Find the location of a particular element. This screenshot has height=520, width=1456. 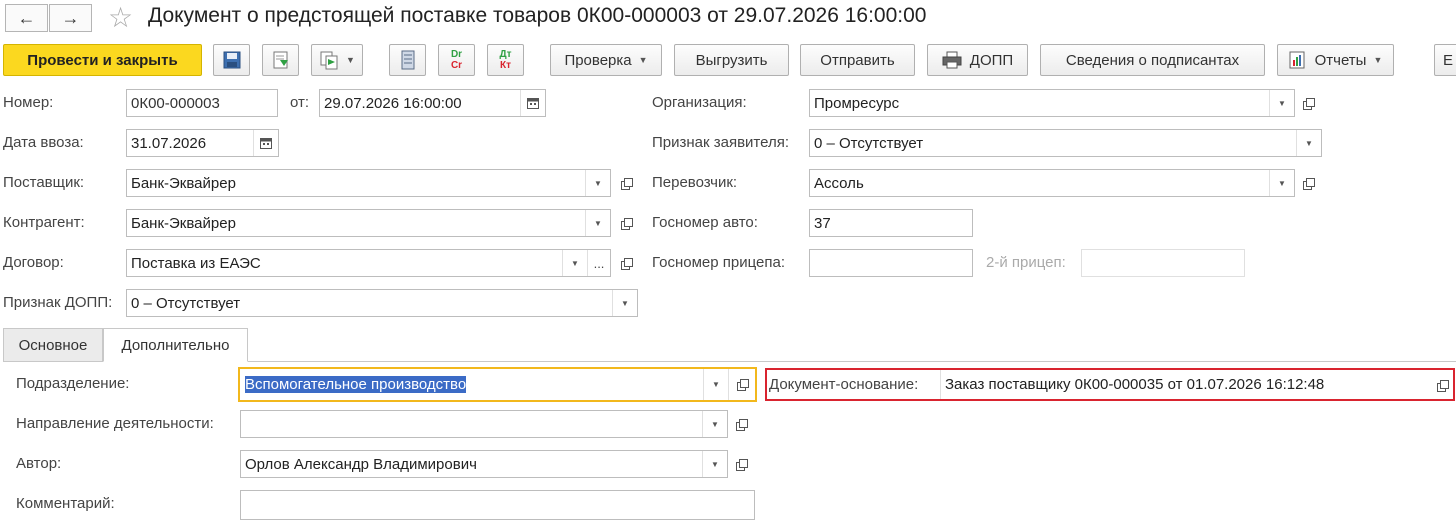

arrow-right-icon: → is located at coordinates (70, 17).